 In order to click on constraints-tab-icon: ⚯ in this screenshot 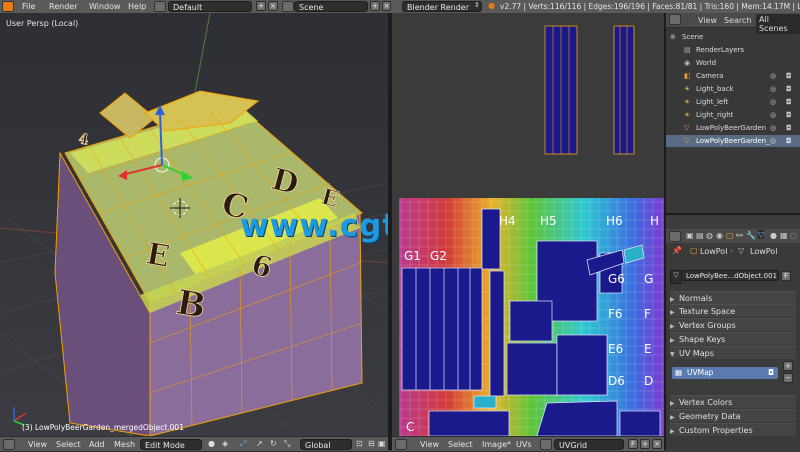, I will do `click(739, 235)`.